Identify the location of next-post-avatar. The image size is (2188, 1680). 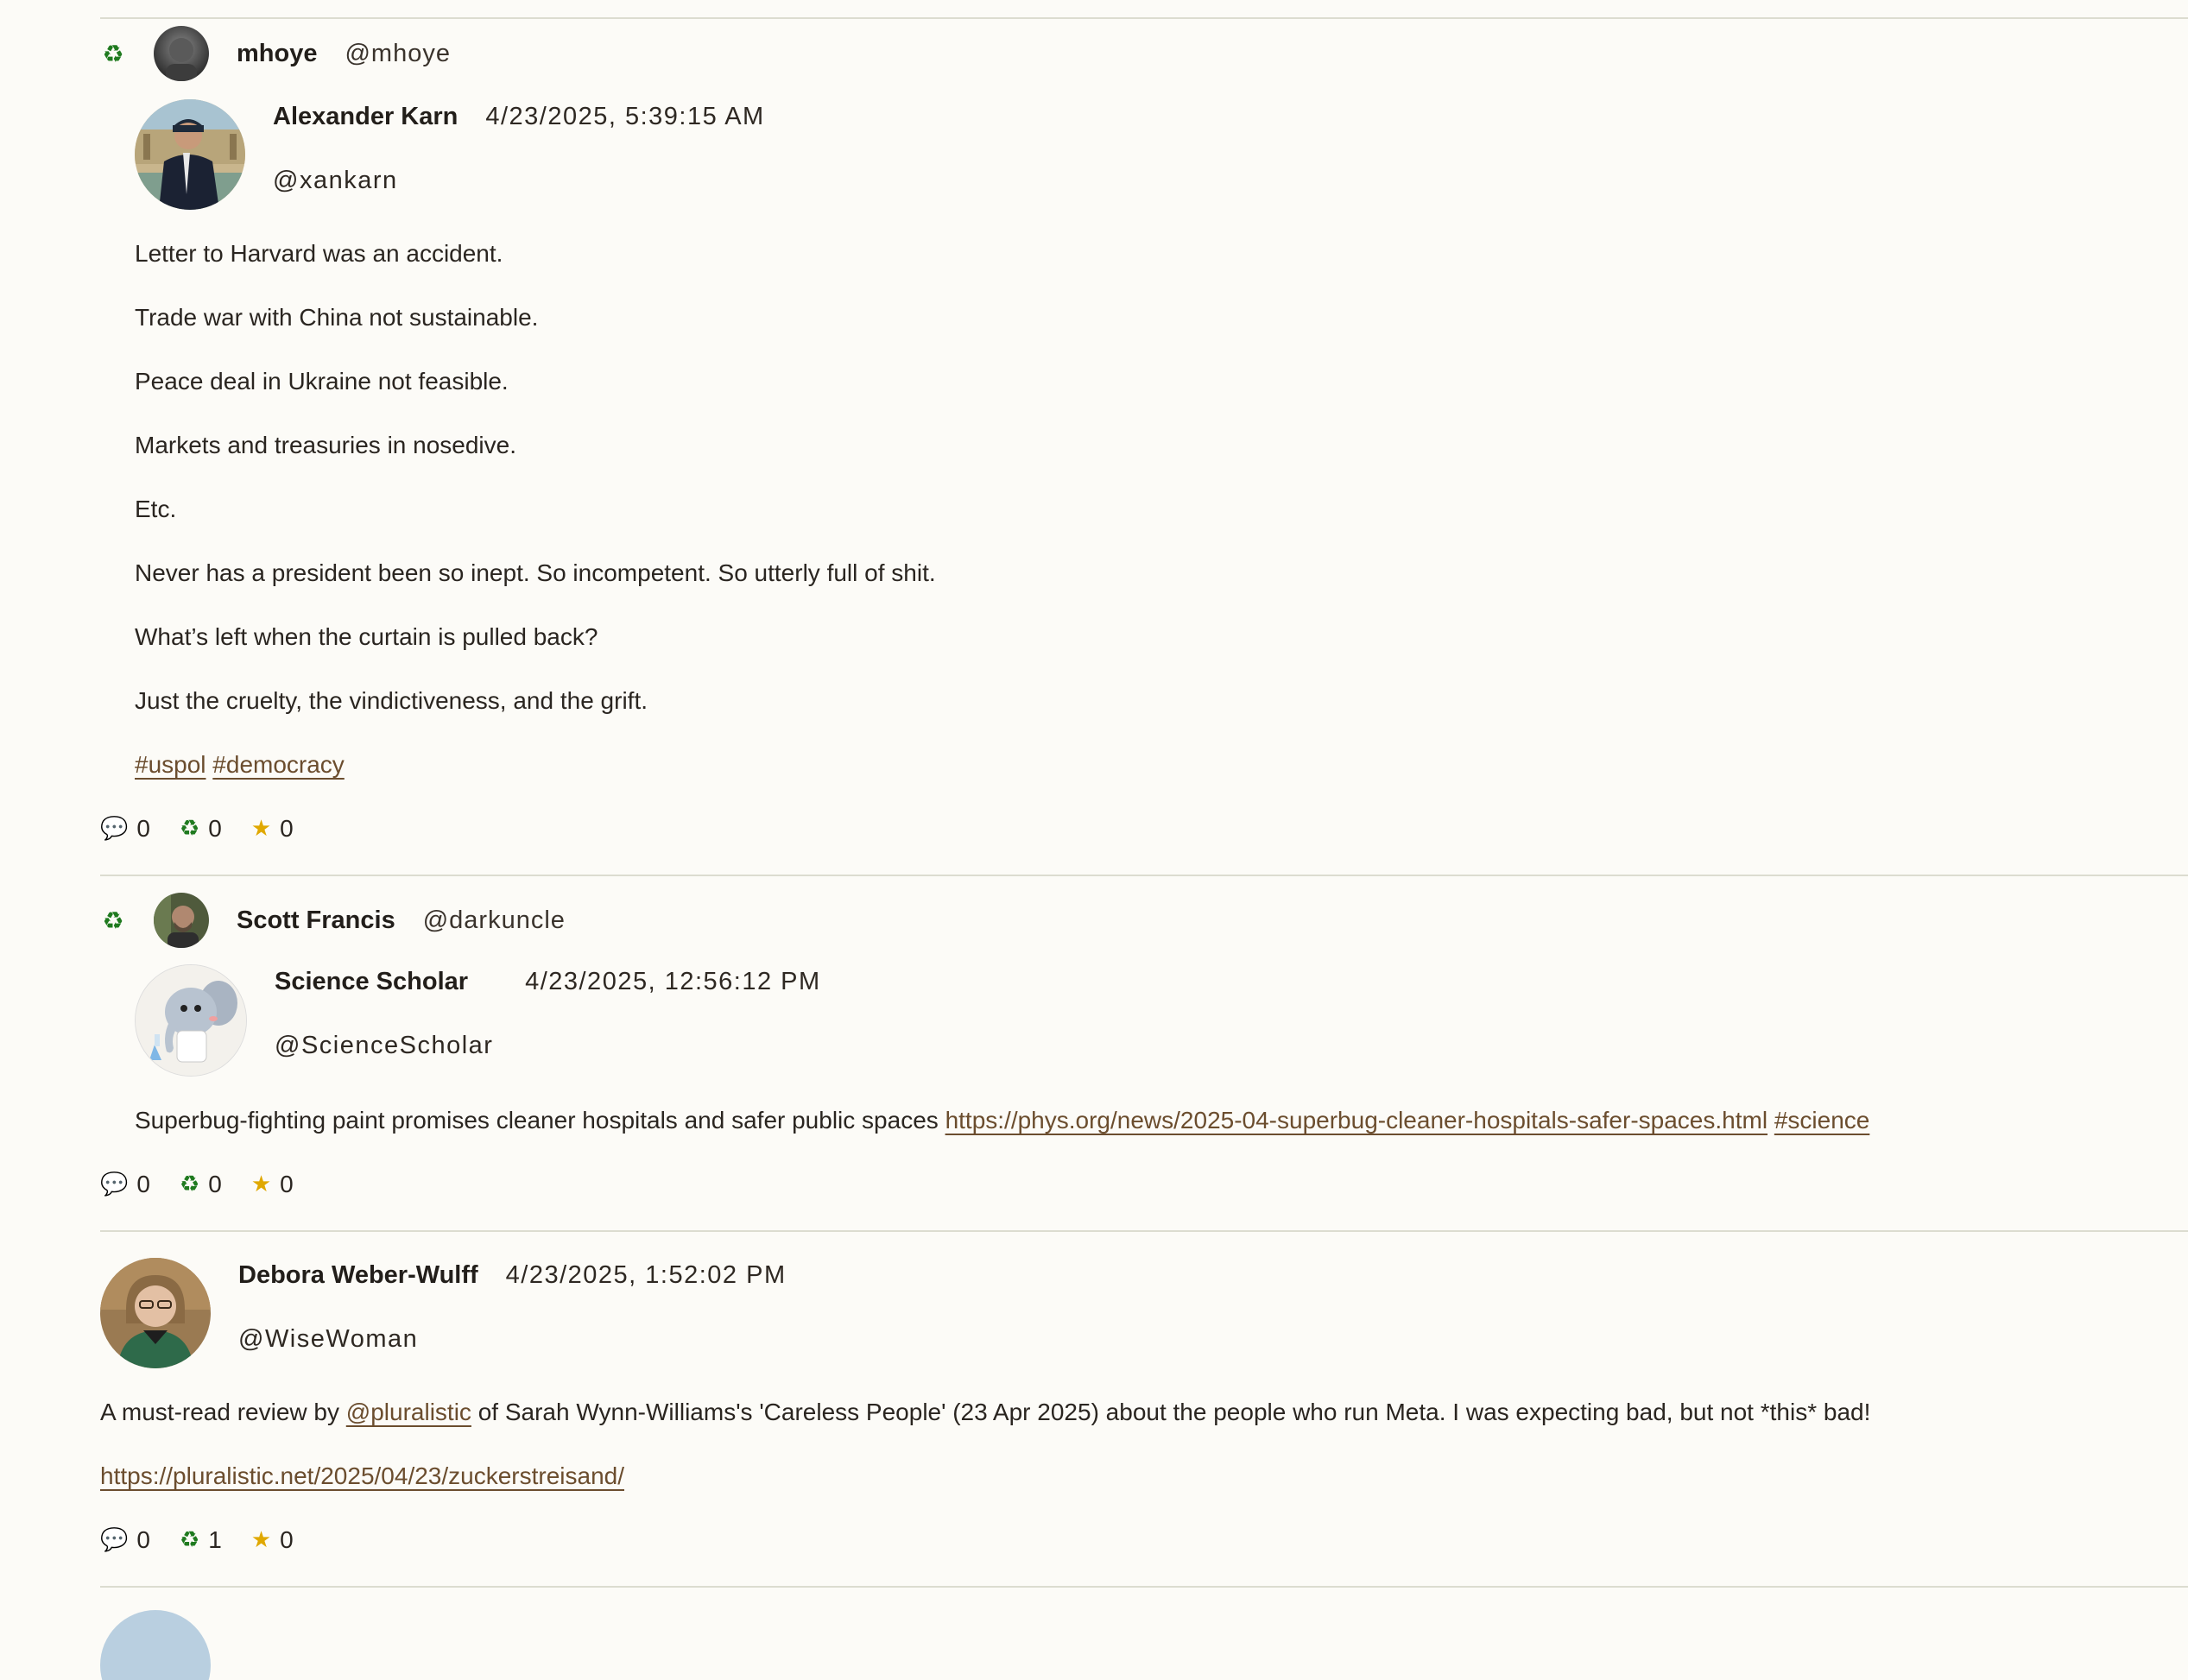
(155, 1645).